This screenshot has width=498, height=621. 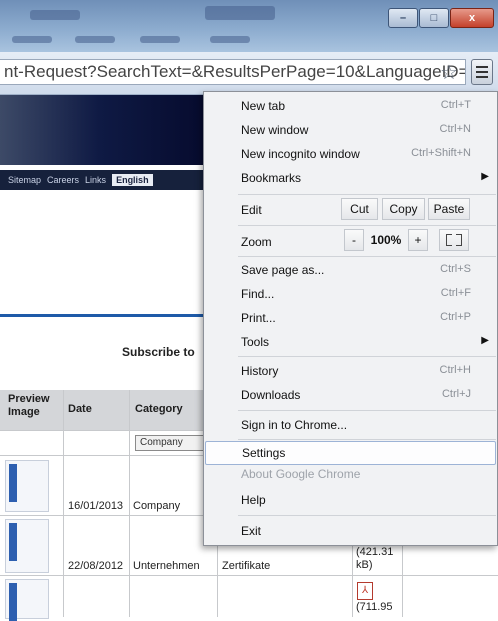 I want to click on column-header-category: Category, so click(x=159, y=409).